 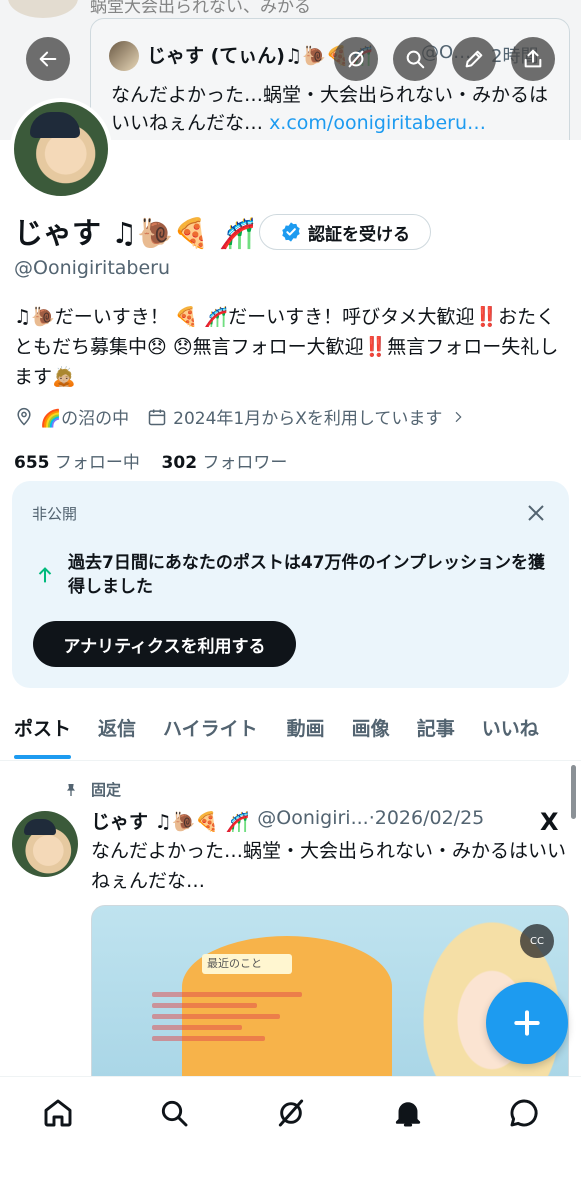 What do you see at coordinates (117, 732) in the screenshot?
I see `tab-replies: 返信` at bounding box center [117, 732].